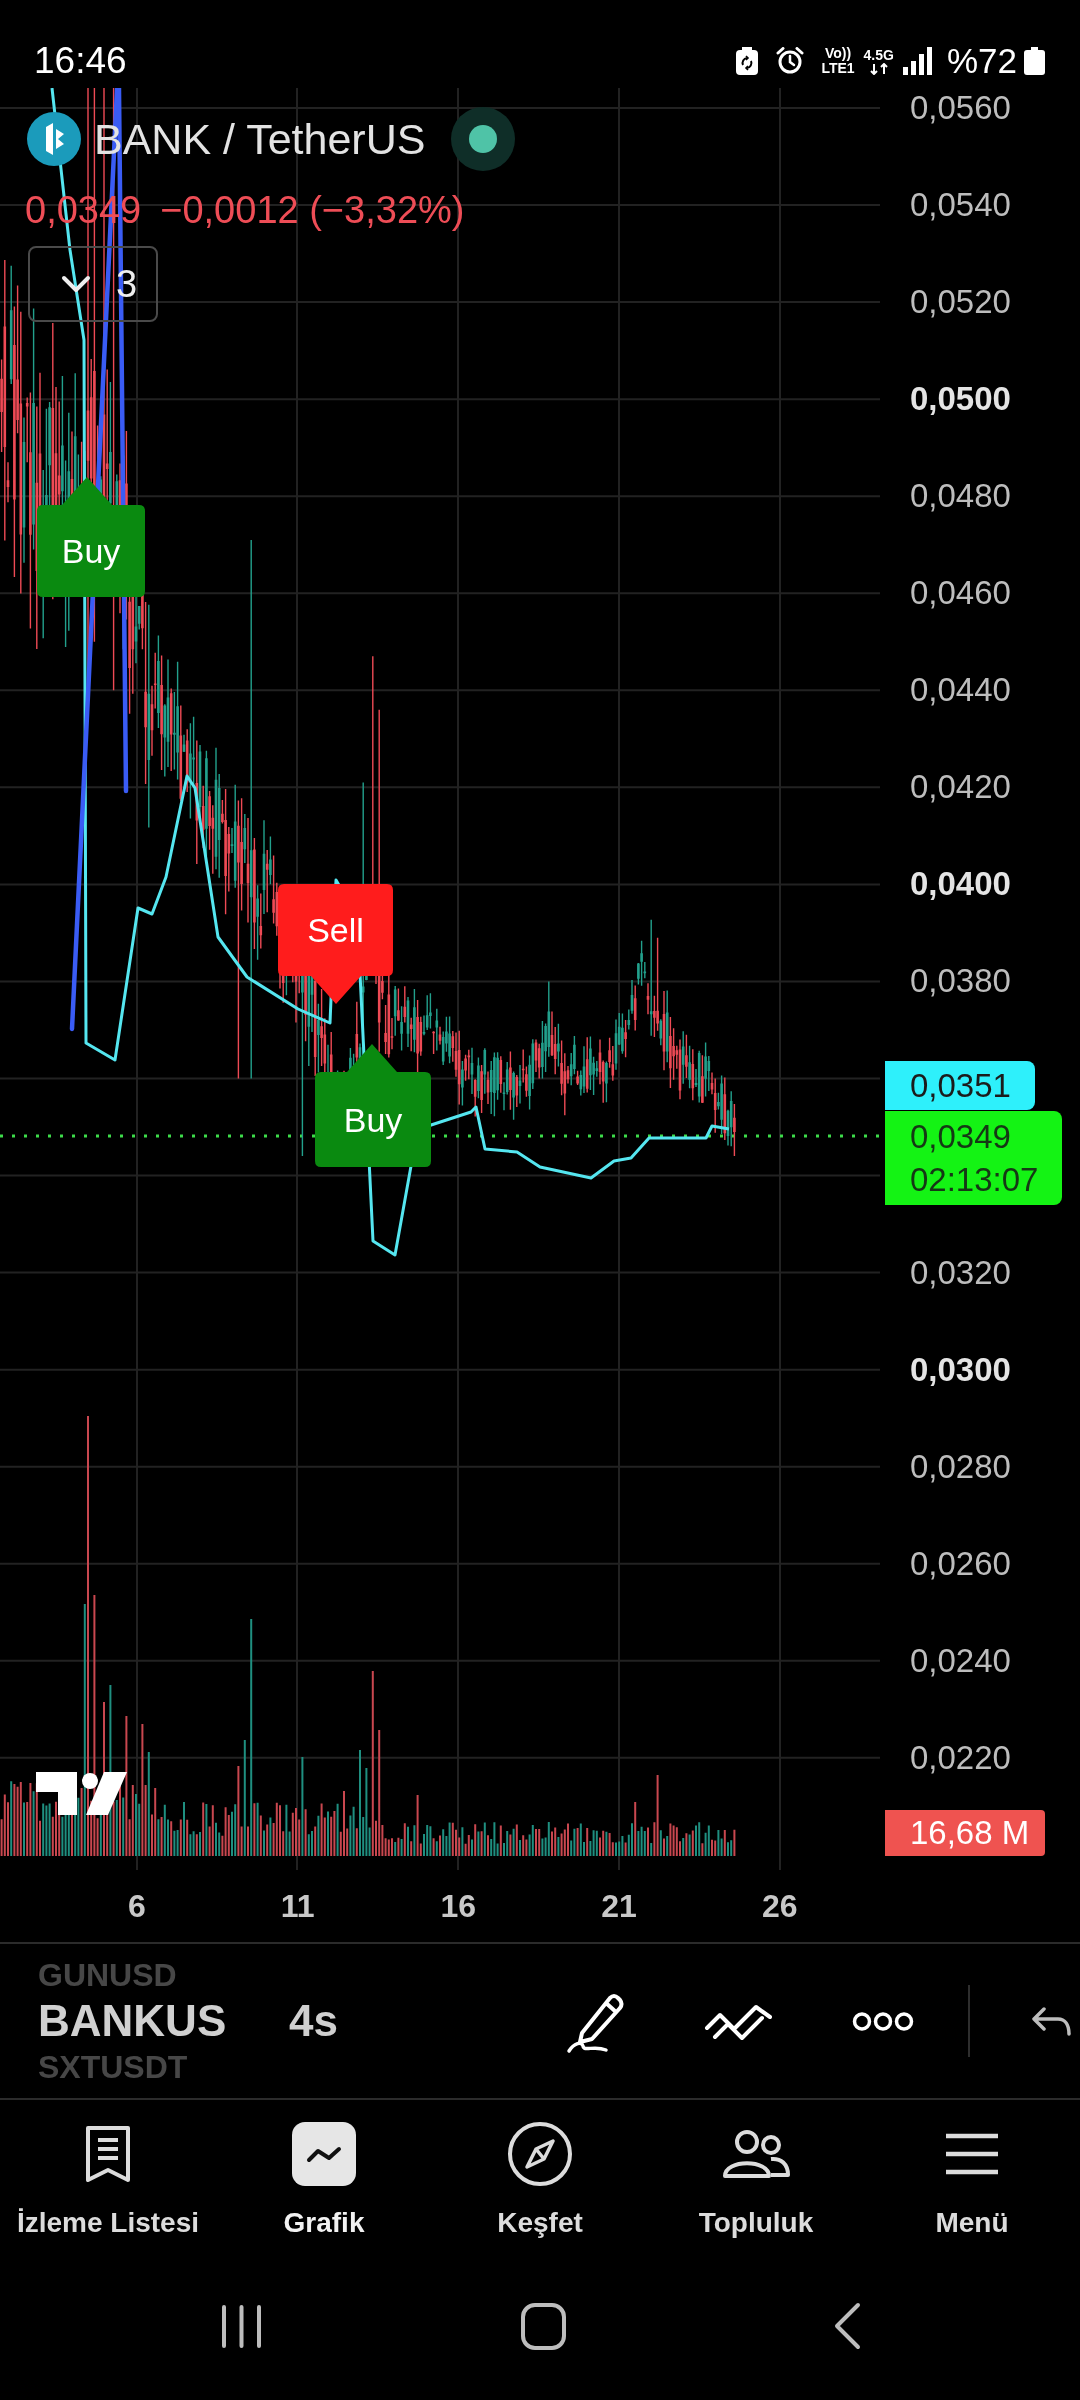 The image size is (1080, 2400). What do you see at coordinates (965, 1832) in the screenshot?
I see `volume-tag: 16,68 M` at bounding box center [965, 1832].